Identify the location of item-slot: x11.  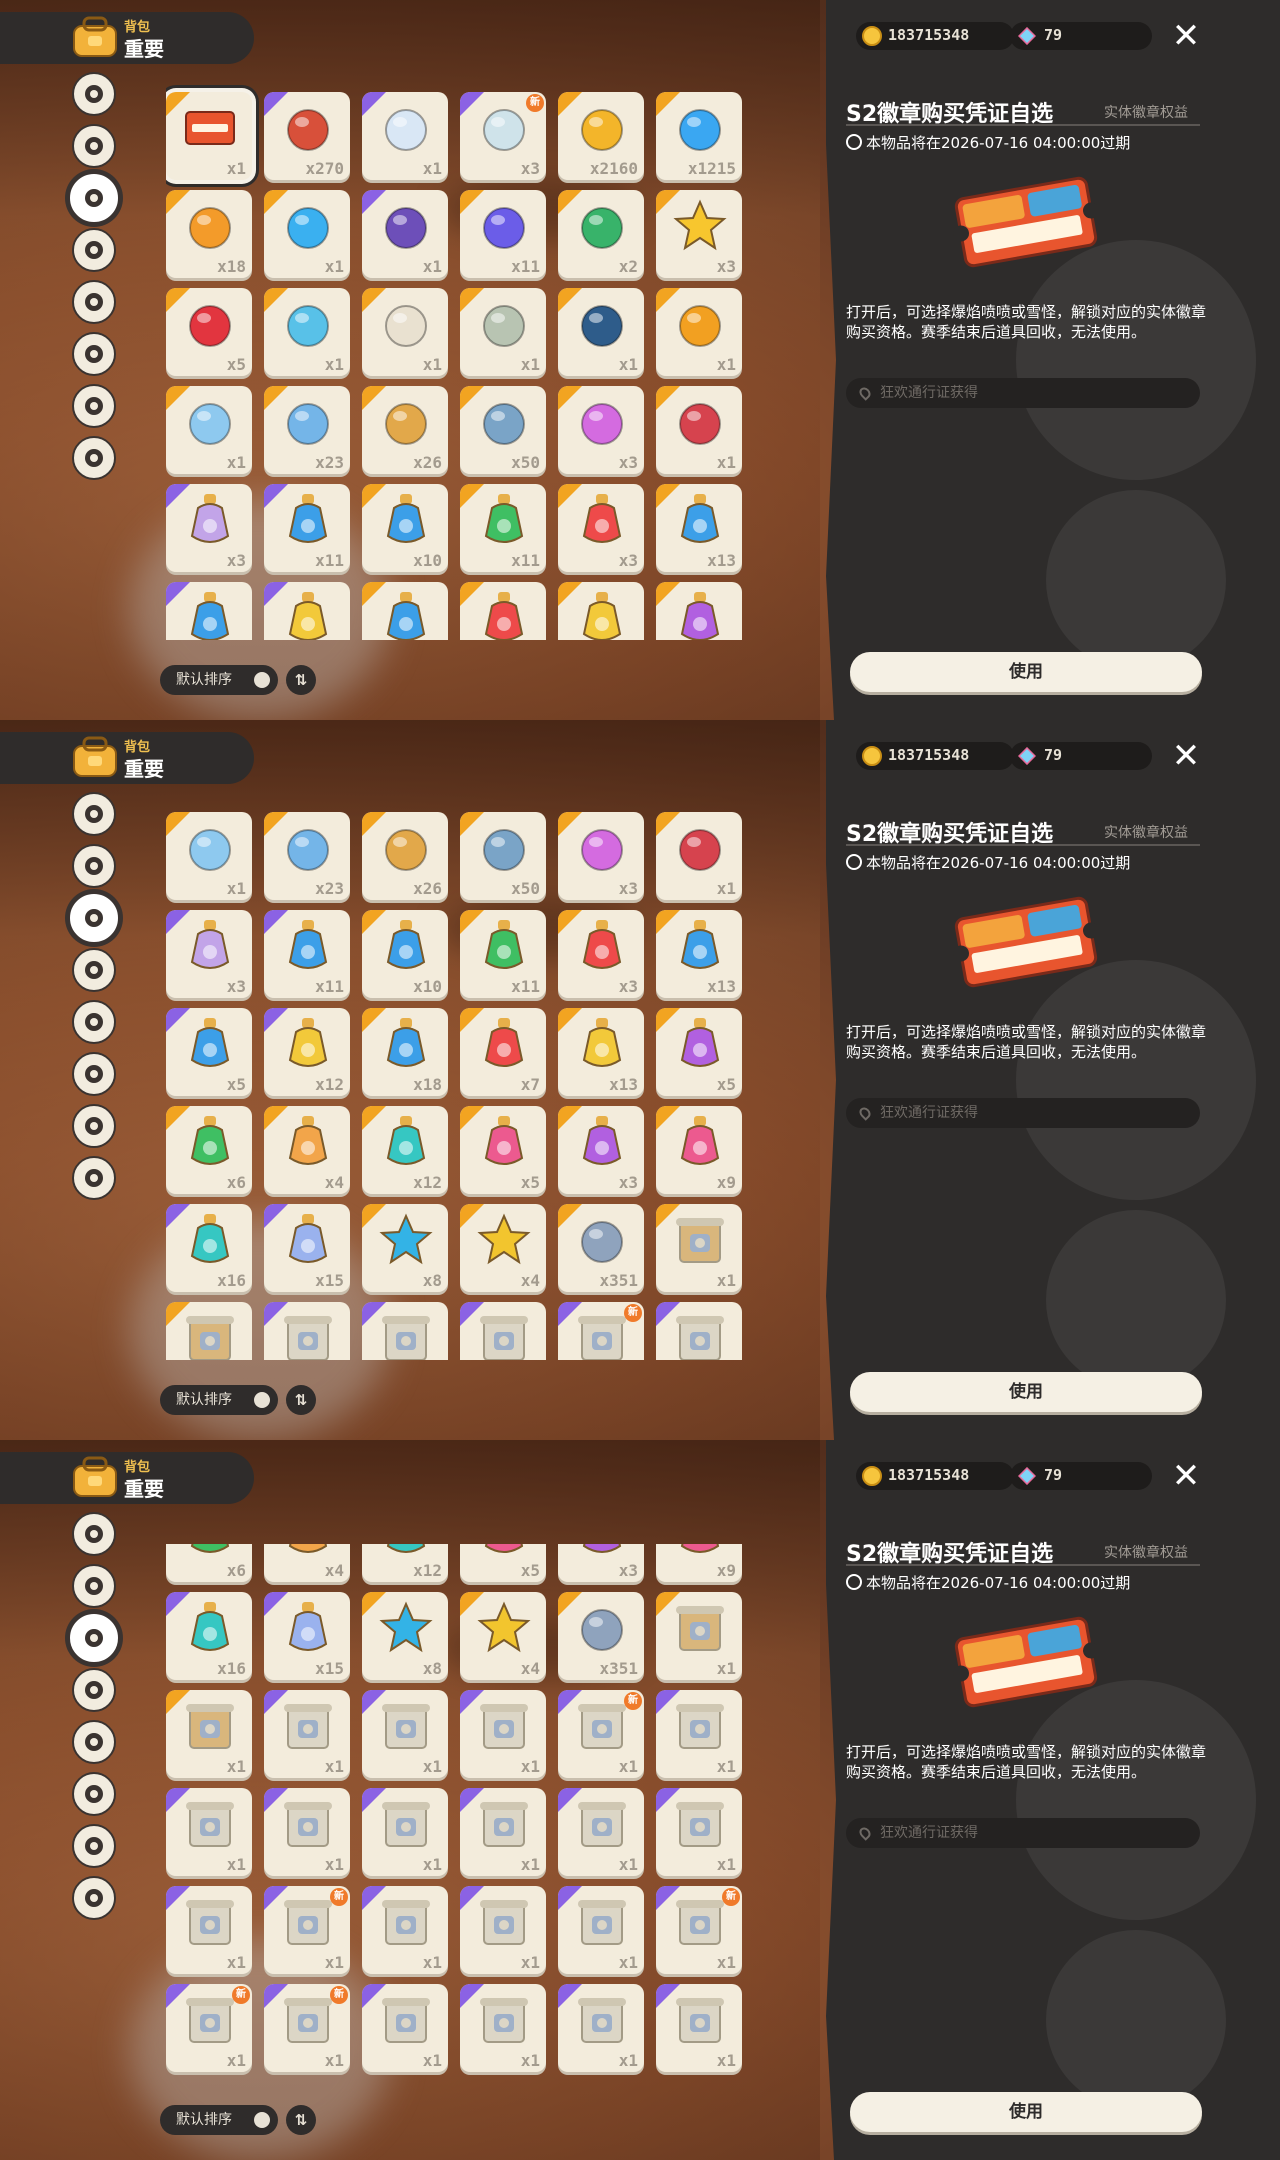
(307, 528).